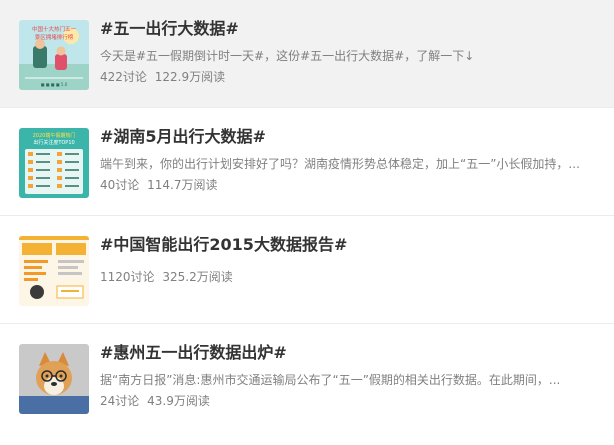 The height and width of the screenshot is (445, 614). I want to click on topic-thumbnail: 2020端午假期热门 出行关注度TOP10, so click(54, 163).